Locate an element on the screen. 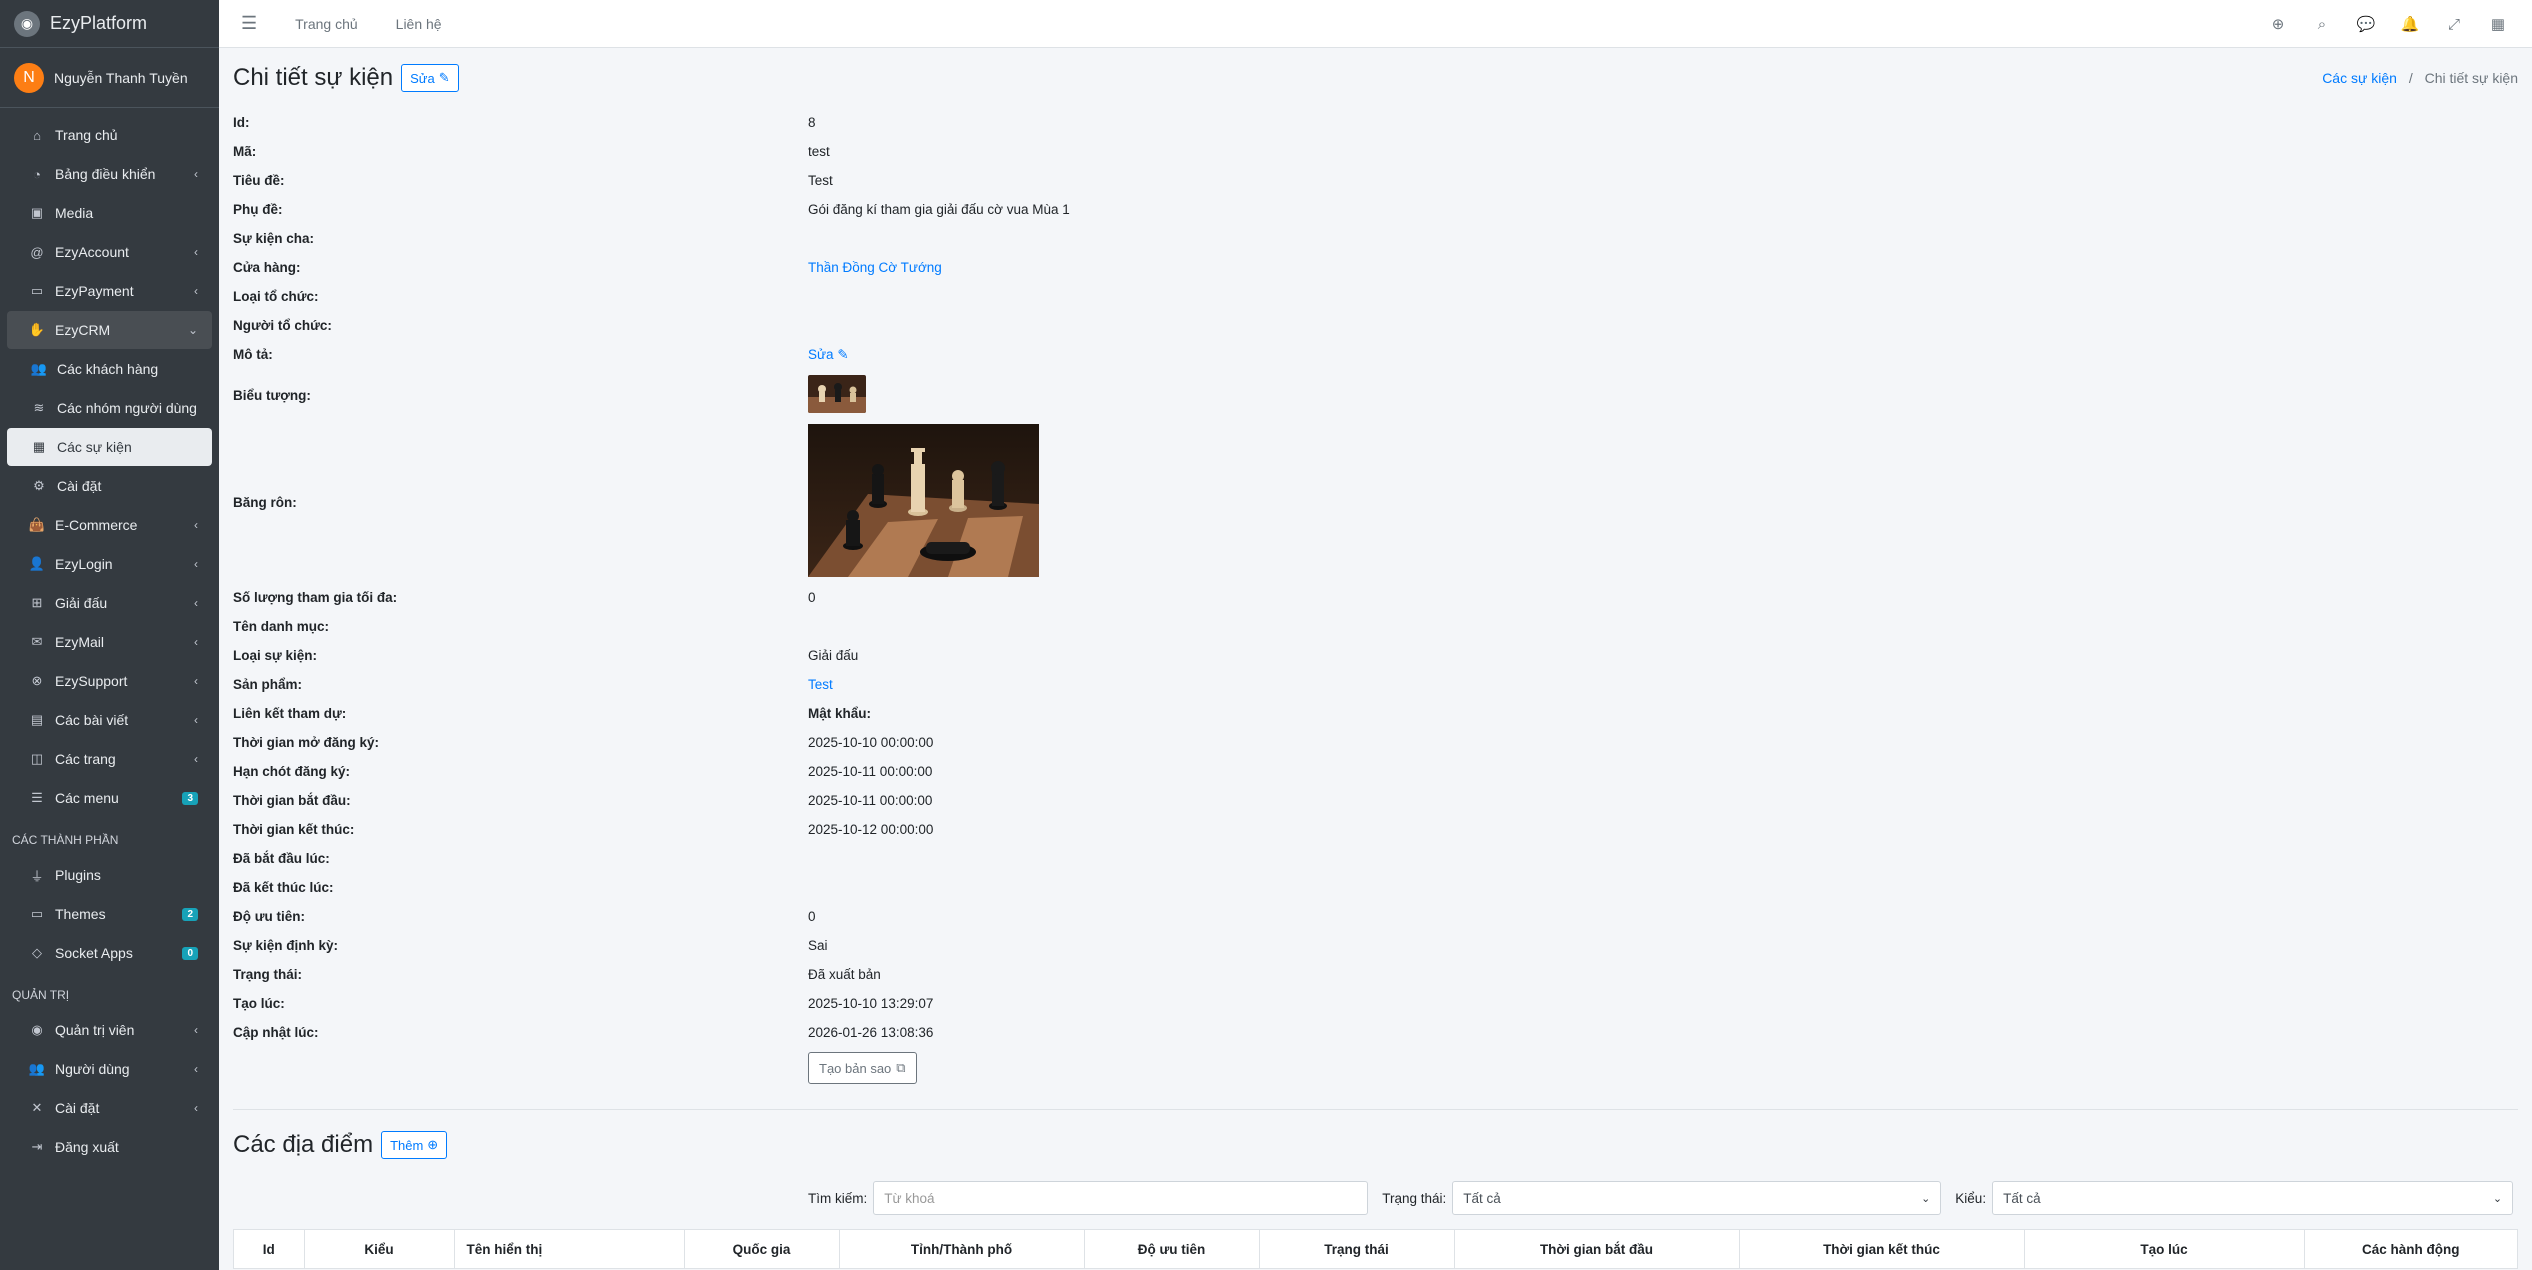 Image resolution: width=2532 pixels, height=1270 pixels. sidebar-item-ezymail: ✉ EzyMail ‹ is located at coordinates (109, 642).